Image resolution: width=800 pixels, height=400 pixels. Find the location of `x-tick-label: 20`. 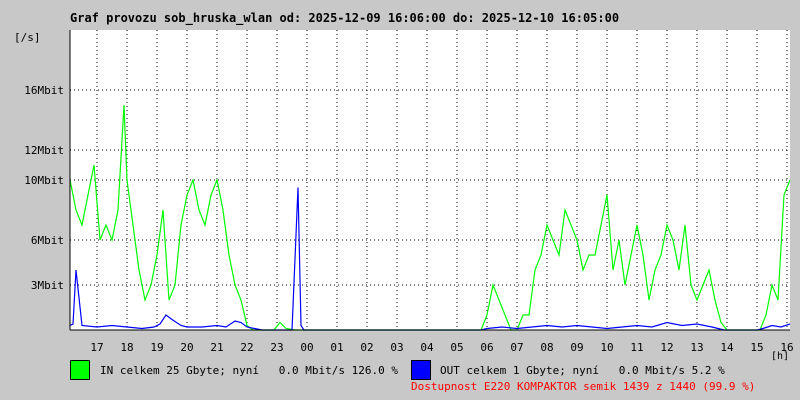

x-tick-label: 20 is located at coordinates (186, 347).